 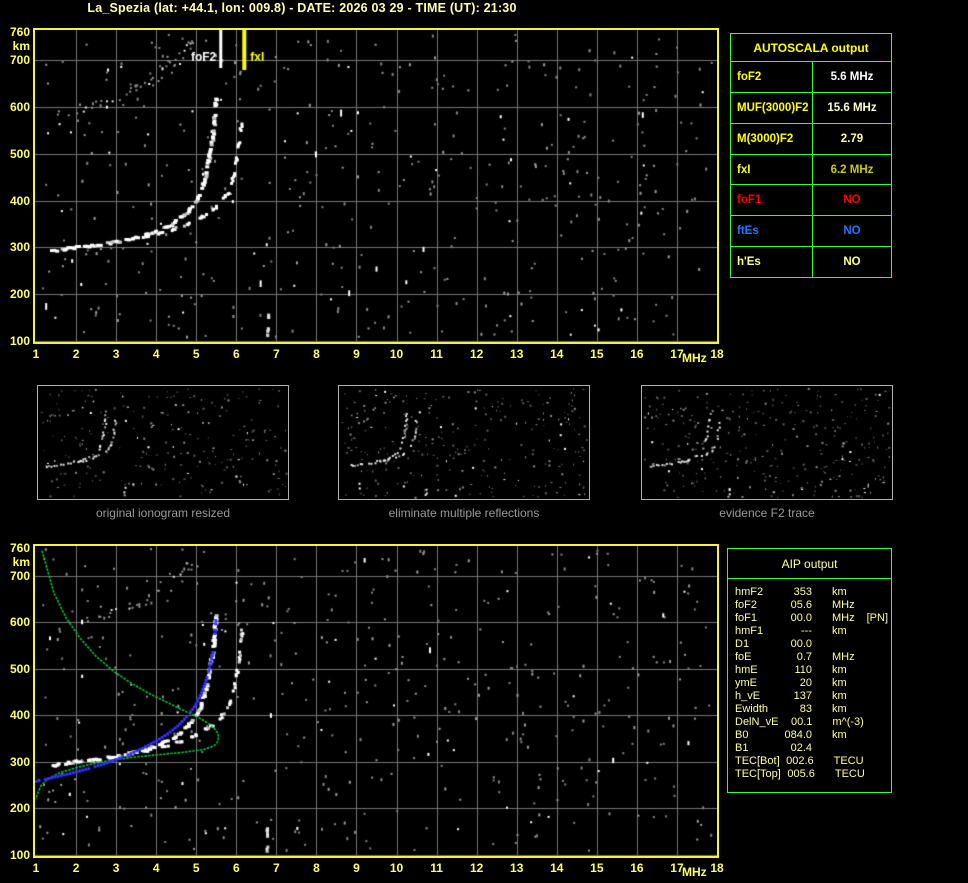 What do you see at coordinates (742, 748) in the screenshot?
I see `aip-label: B1` at bounding box center [742, 748].